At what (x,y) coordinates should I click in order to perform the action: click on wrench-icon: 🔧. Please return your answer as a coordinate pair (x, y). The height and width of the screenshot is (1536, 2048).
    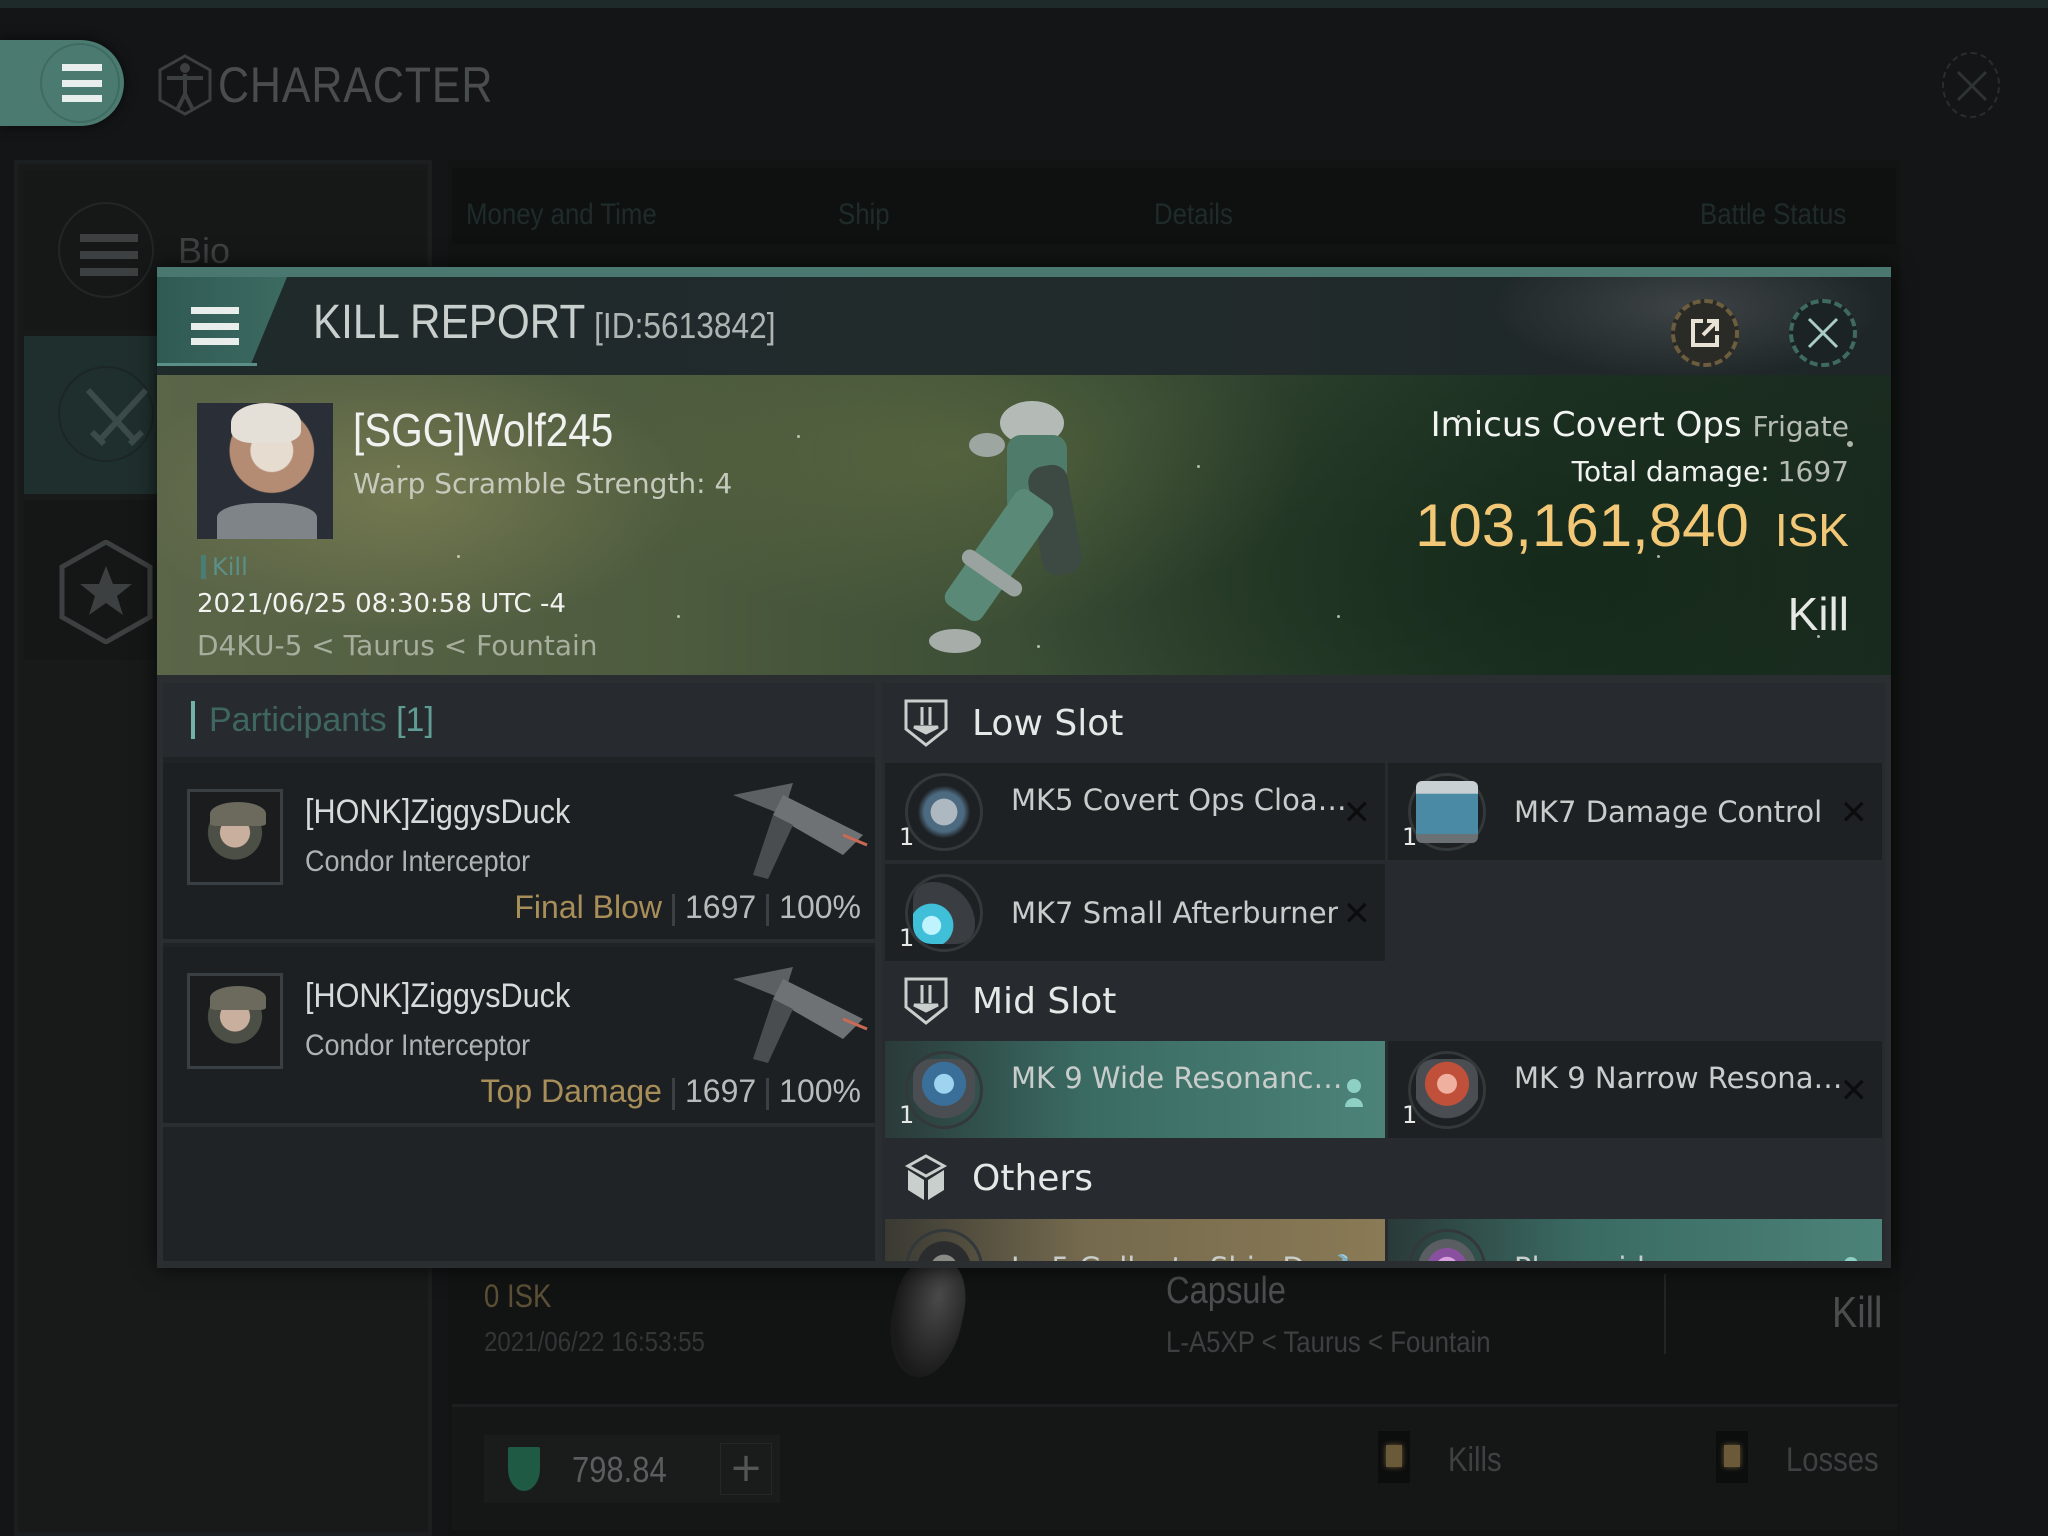
    Looking at the image, I should click on (1349, 1257).